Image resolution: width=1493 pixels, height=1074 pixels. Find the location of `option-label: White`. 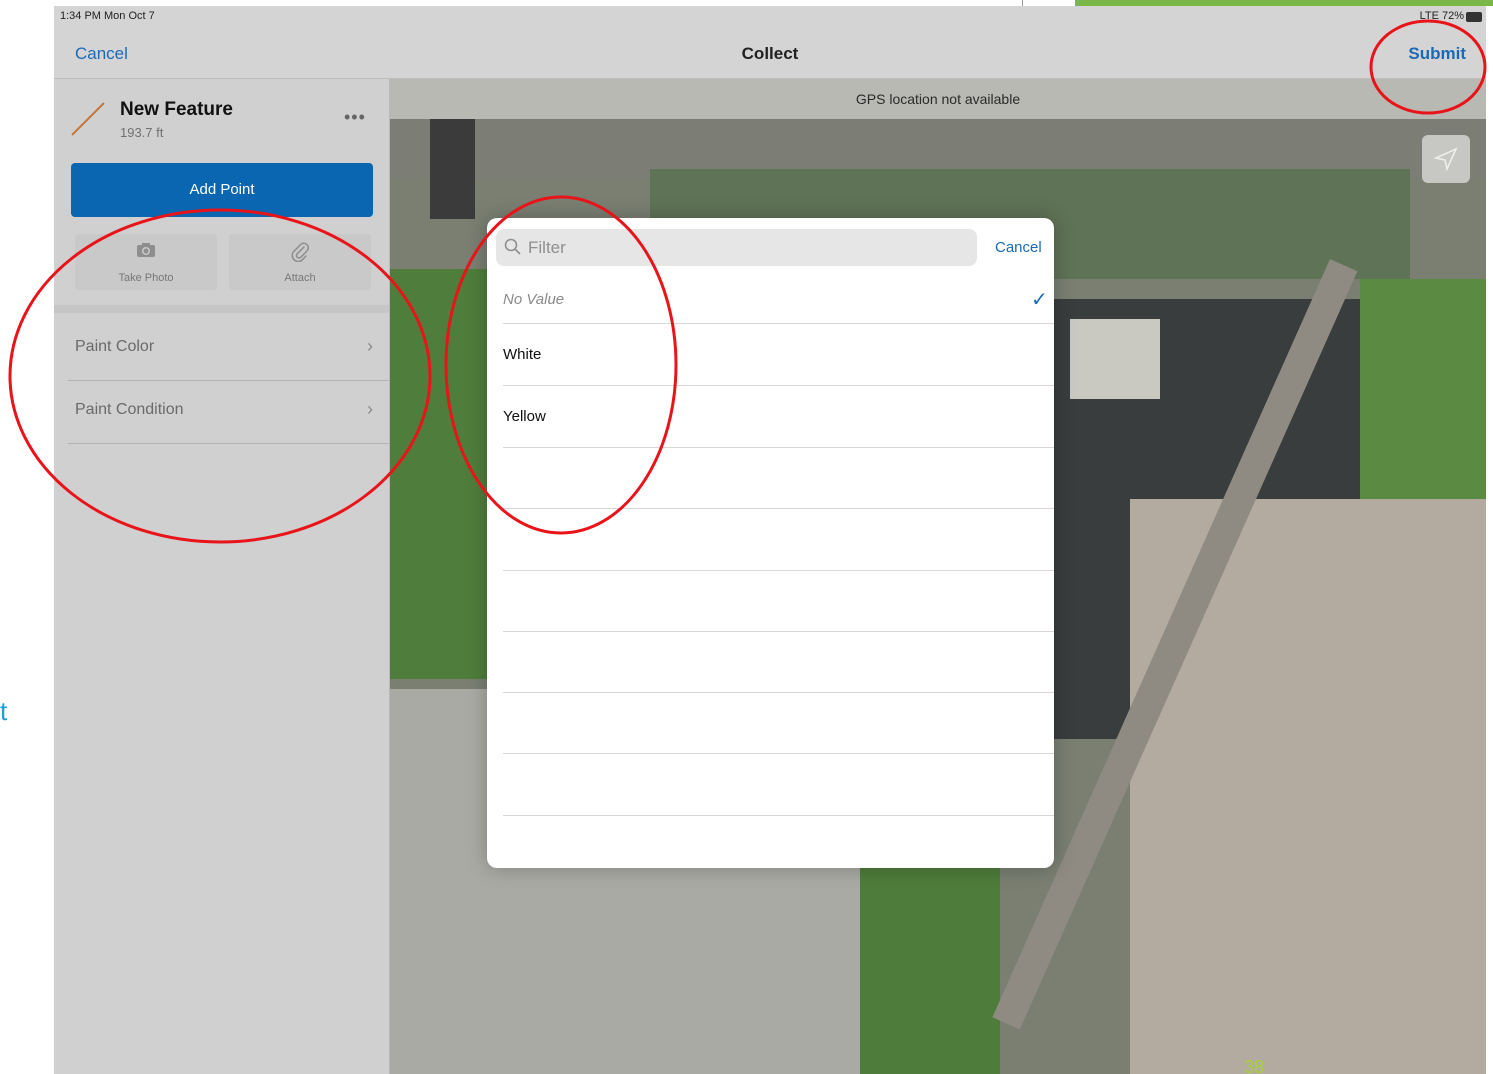

option-label: White is located at coordinates (522, 354).